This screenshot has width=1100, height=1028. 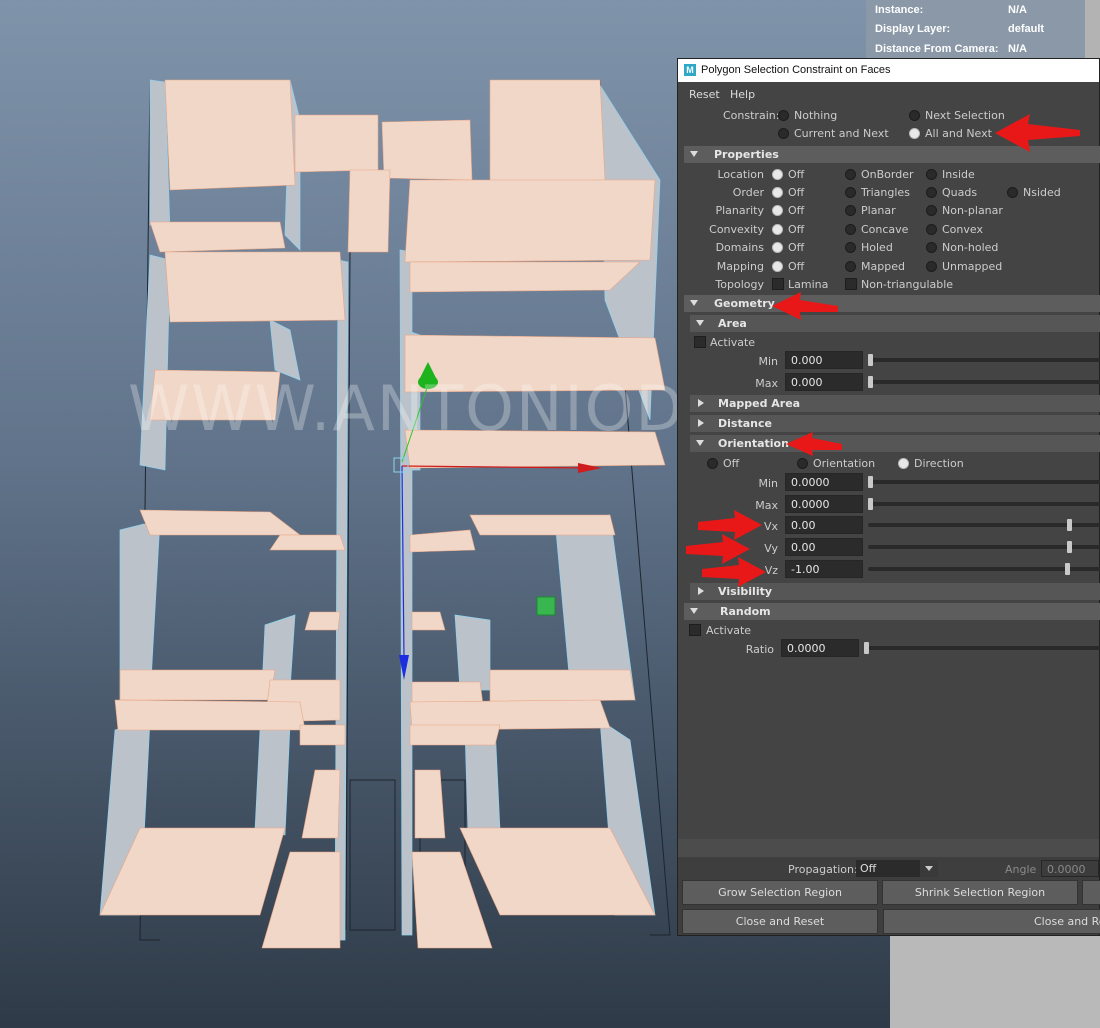 What do you see at coordinates (734, 572) in the screenshot?
I see `arrow-vz` at bounding box center [734, 572].